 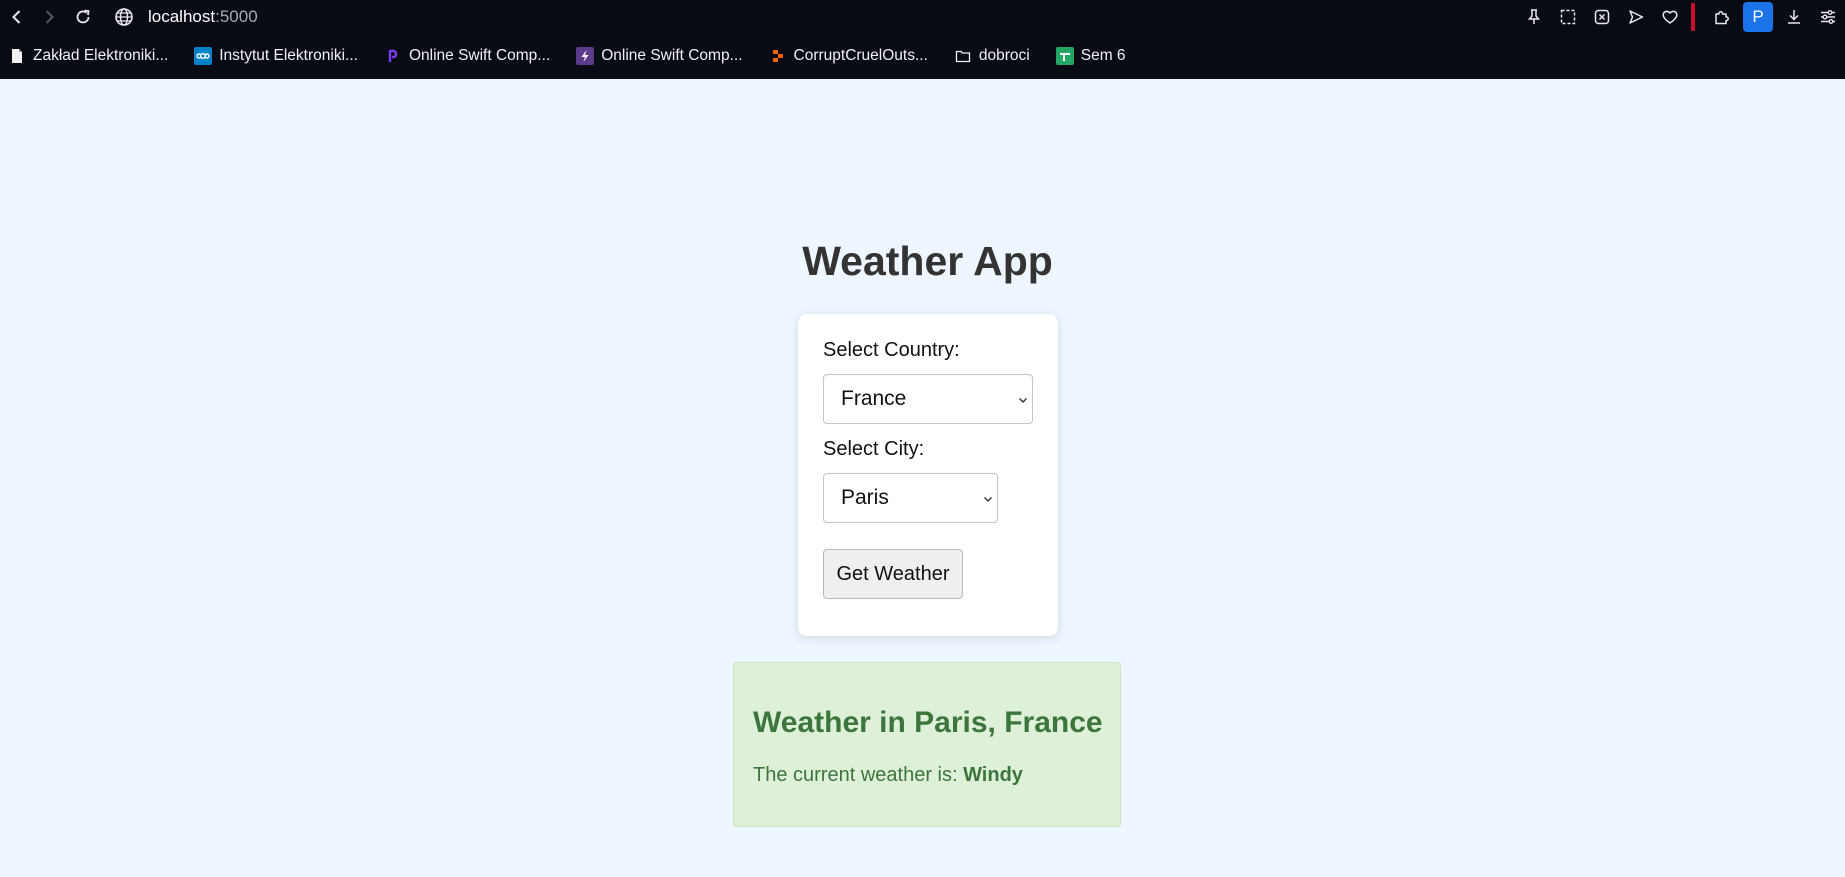 I want to click on country-select: France, so click(x=928, y=399).